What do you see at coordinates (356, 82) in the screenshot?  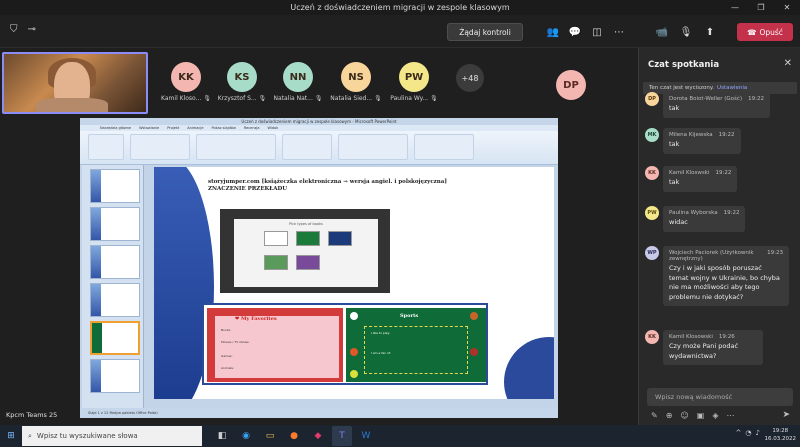 I see `participant-tile: NS Natalia Sied... 🎙` at bounding box center [356, 82].